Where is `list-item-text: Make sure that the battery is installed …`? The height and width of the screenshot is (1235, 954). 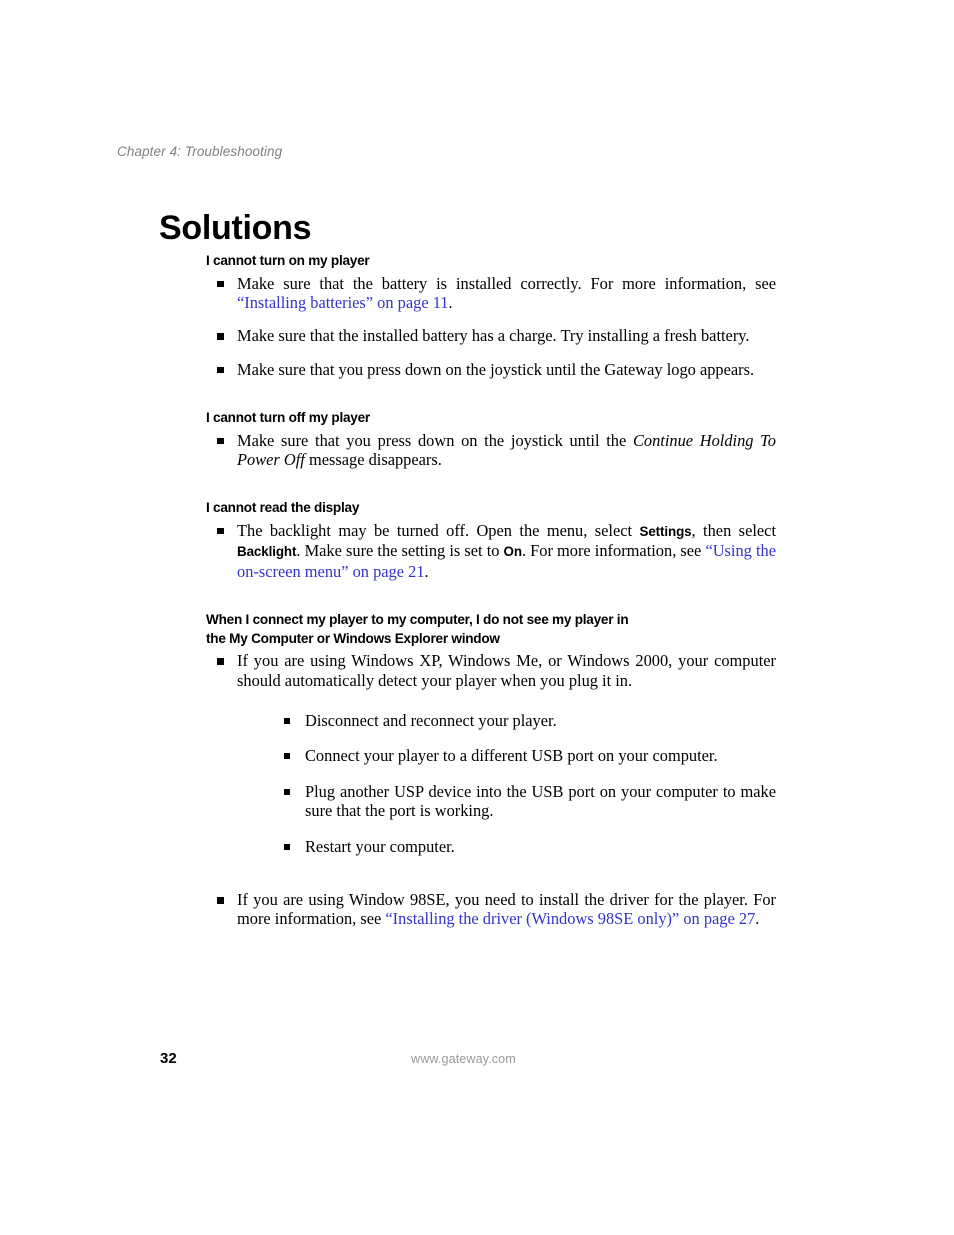 list-item-text: Make sure that the battery is installed … is located at coordinates (506, 293).